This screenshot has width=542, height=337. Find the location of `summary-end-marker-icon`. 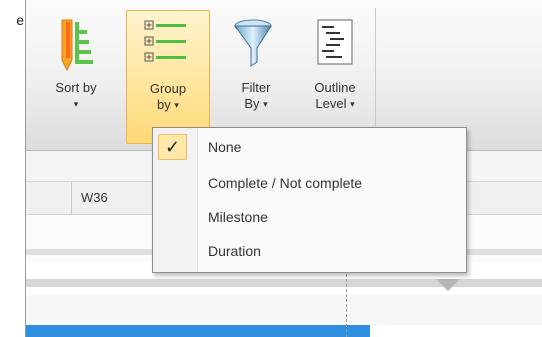

summary-end-marker-icon is located at coordinates (448, 285).